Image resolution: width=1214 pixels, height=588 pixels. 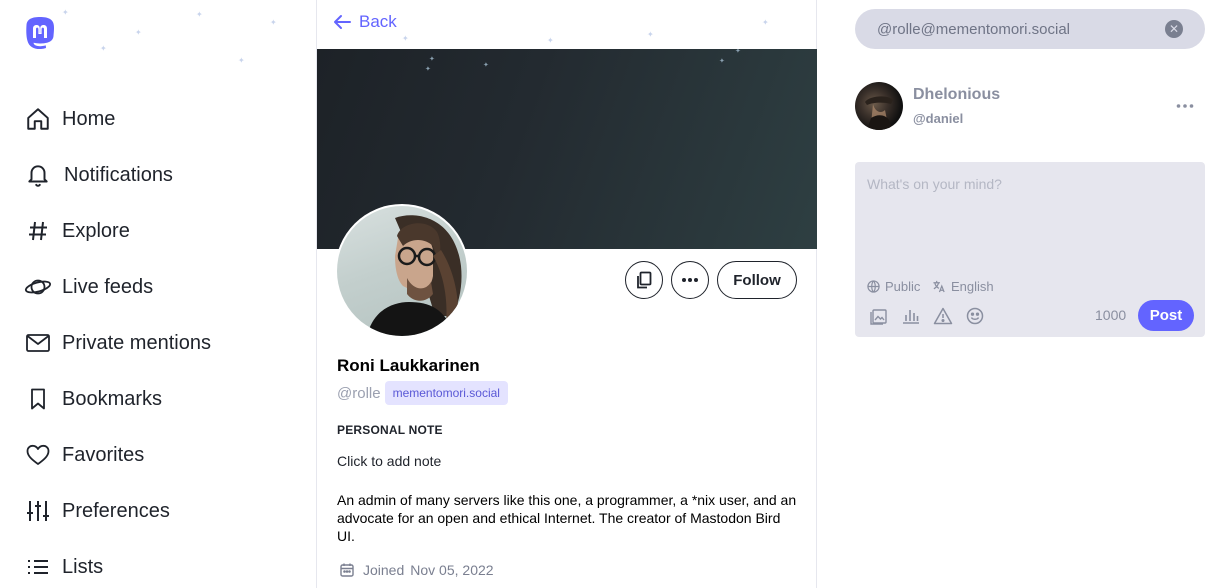 I want to click on profile-handle-row: @rolle mementomori.social, so click(x=422, y=393).